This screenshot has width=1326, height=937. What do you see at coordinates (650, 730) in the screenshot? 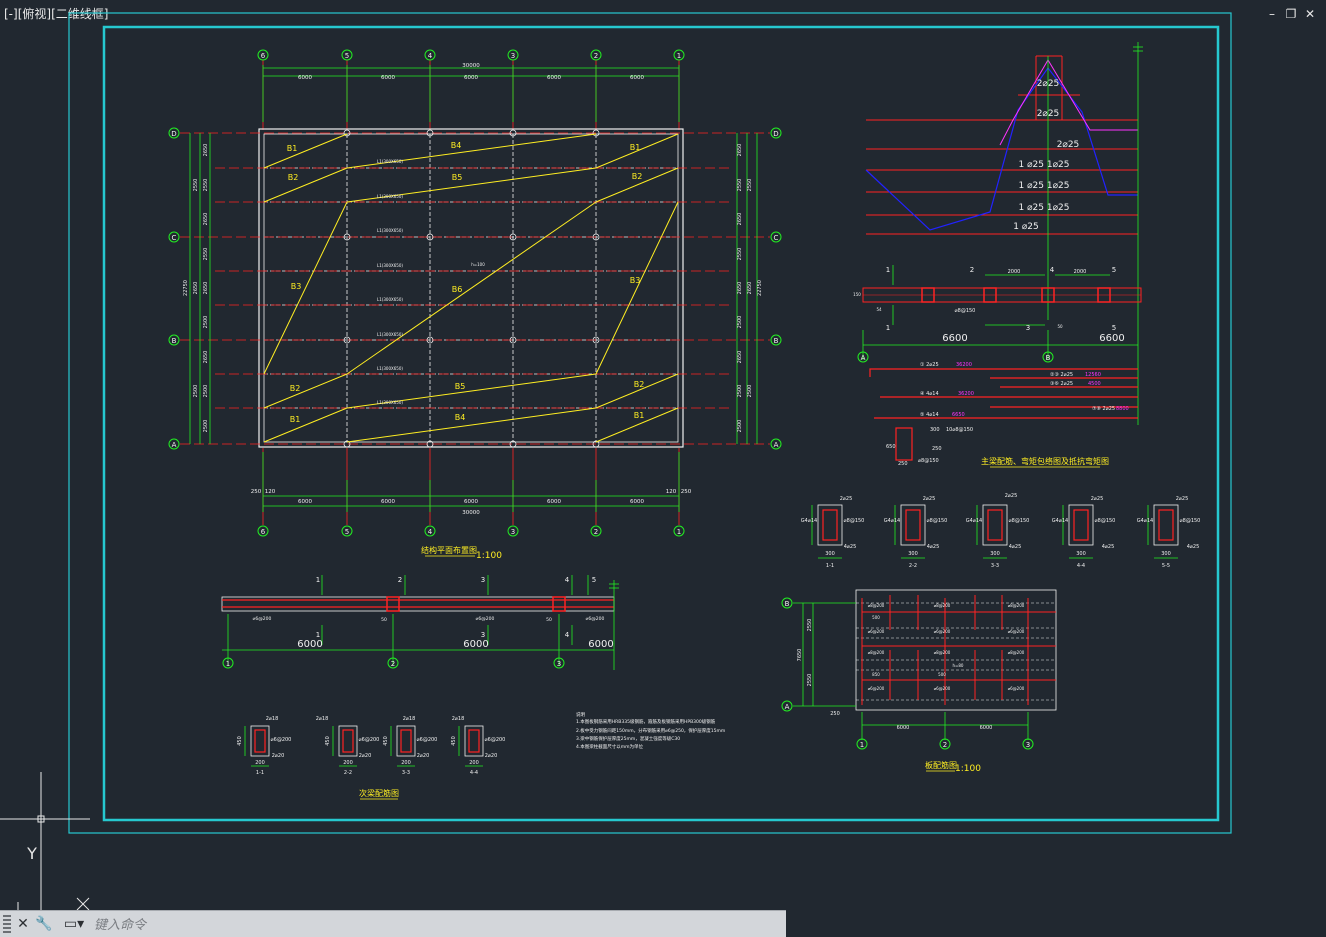
I see `notes-line: 2.板中受力钢筋间距150mm，分布钢筋采用⌀6@250，保护层厚度15mm` at bounding box center [650, 730].